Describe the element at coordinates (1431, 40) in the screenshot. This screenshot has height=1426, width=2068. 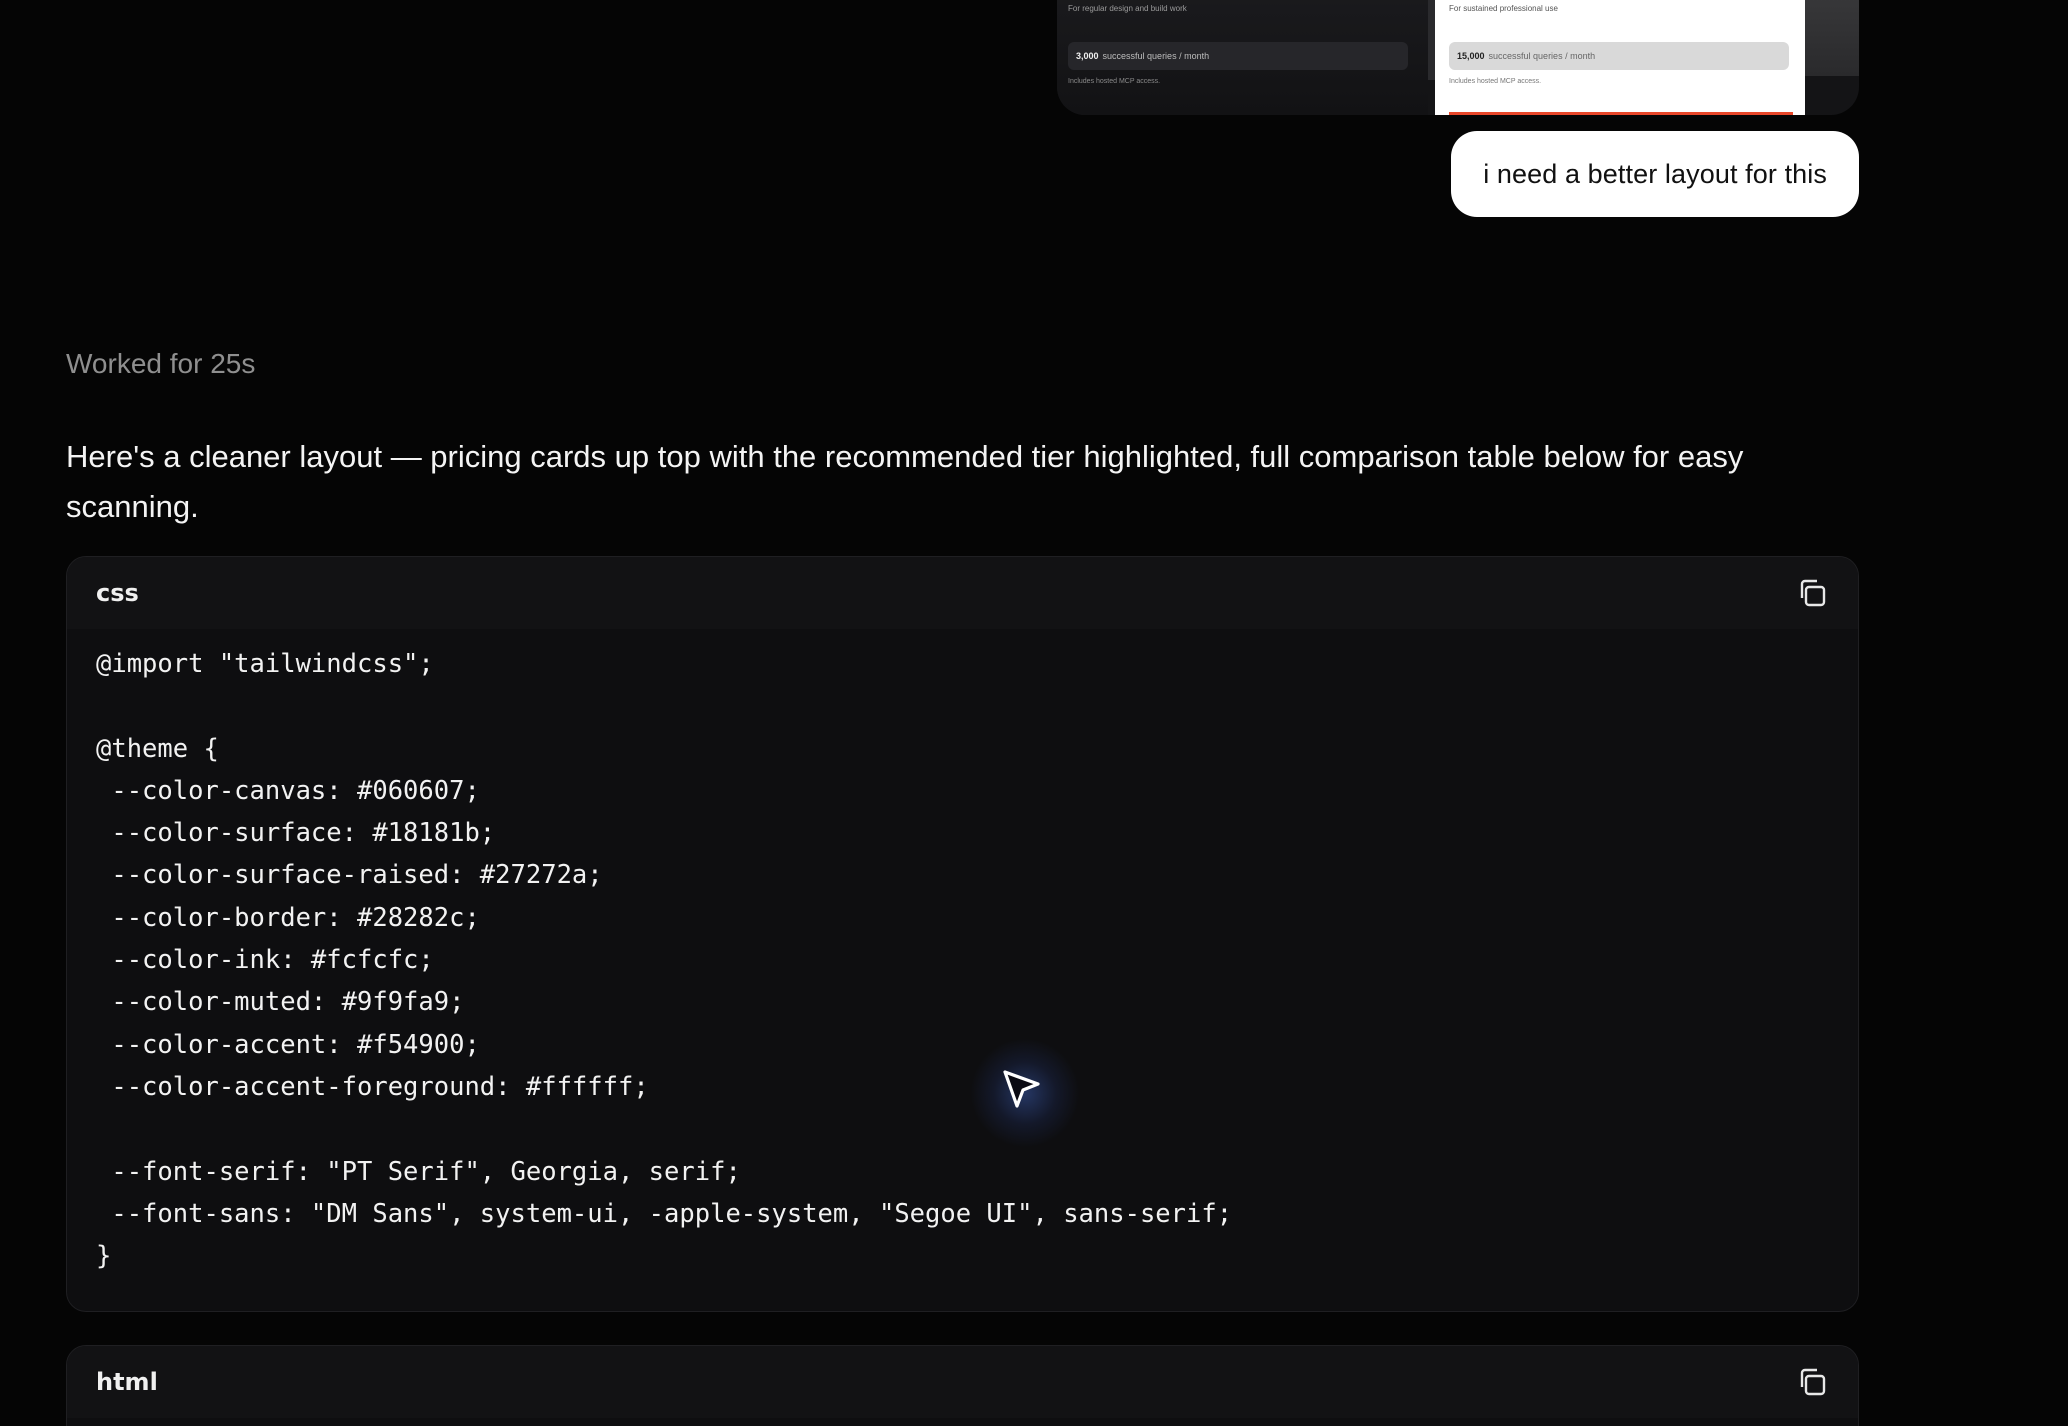
I see `preview-divider` at that location.